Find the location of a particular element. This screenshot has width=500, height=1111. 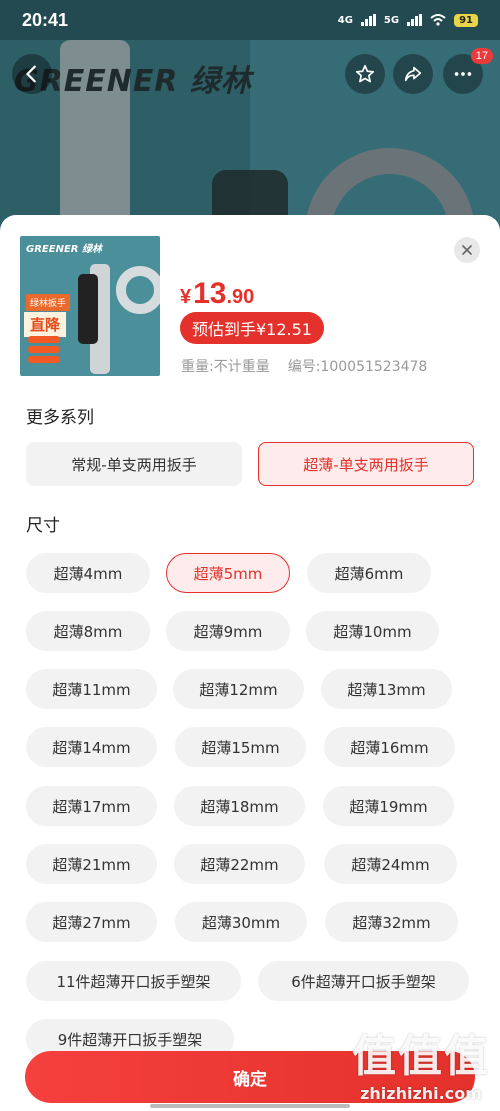

thumb-tag: 绿林扳手 is located at coordinates (48, 302).